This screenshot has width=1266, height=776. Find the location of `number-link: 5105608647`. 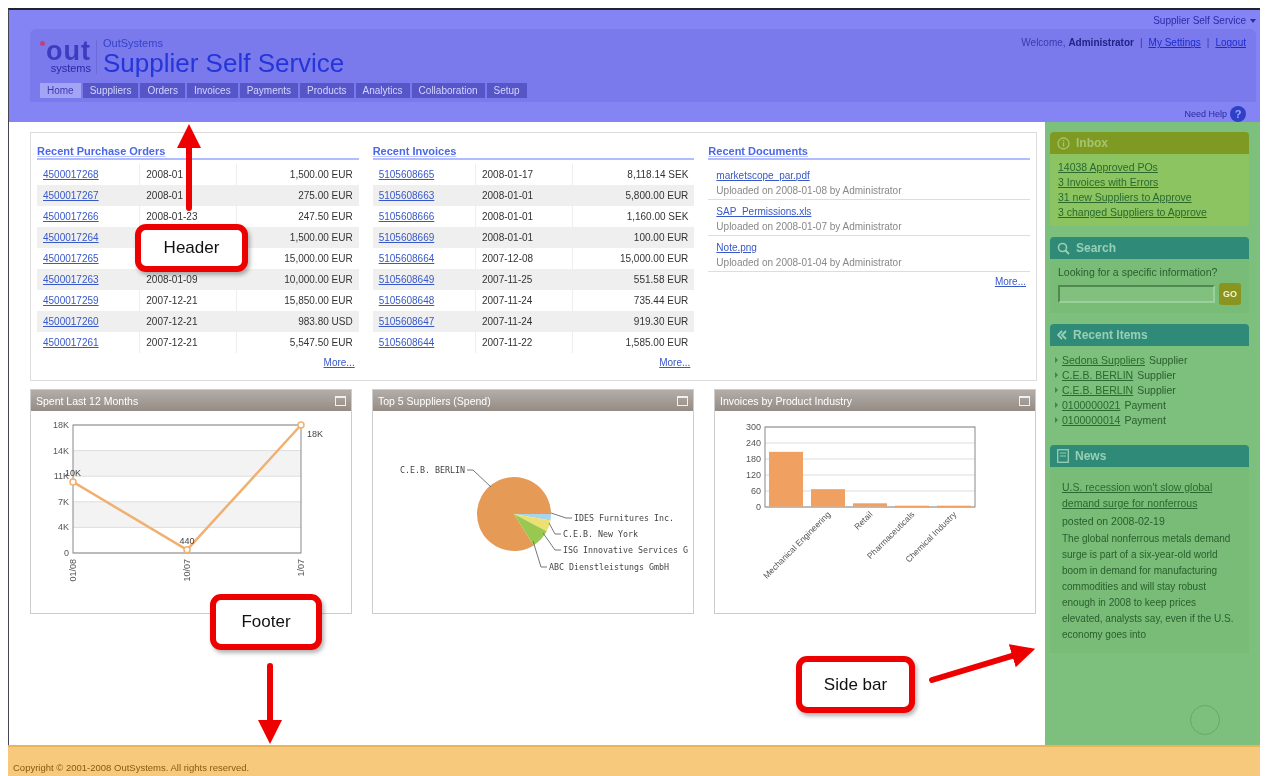

number-link: 5105608647 is located at coordinates (406, 321).